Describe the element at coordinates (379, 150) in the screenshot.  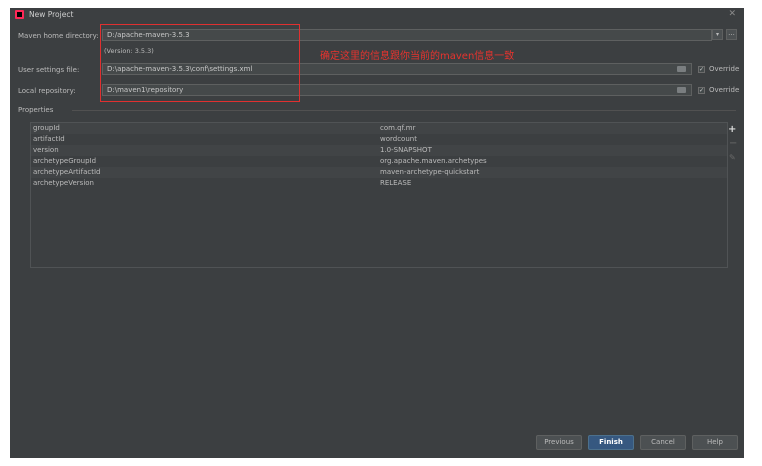
I see `table-row: version 1.0-SNAPSHOT` at that location.